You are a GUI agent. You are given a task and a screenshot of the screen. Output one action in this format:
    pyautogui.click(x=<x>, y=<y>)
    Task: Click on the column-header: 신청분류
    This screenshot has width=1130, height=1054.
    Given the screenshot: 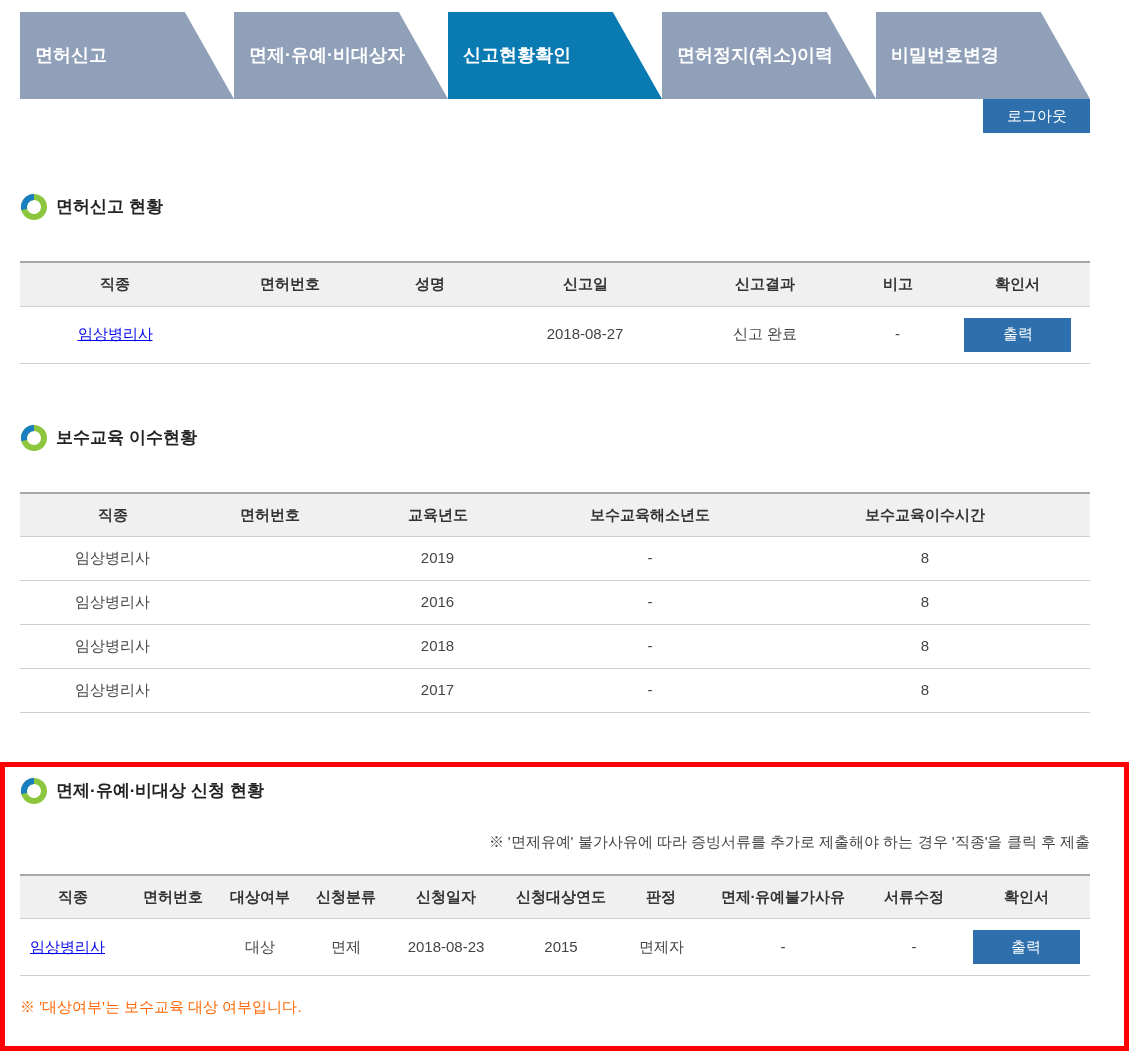 What is the action you would take?
    pyautogui.click(x=346, y=896)
    